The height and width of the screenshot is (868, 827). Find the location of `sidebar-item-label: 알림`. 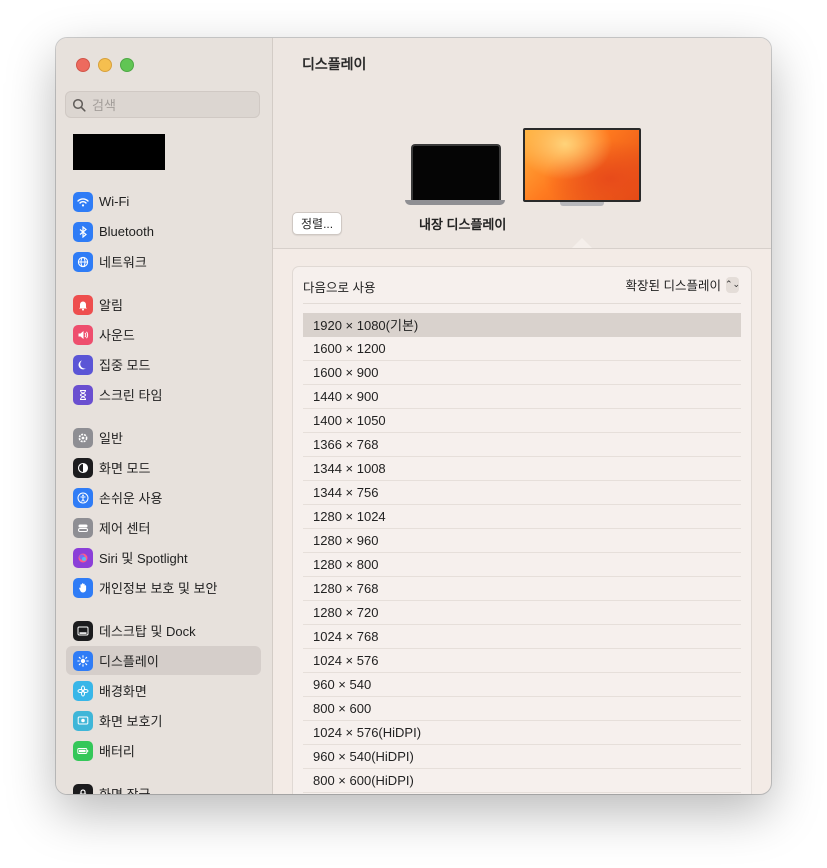

sidebar-item-label: 알림 is located at coordinates (111, 305).